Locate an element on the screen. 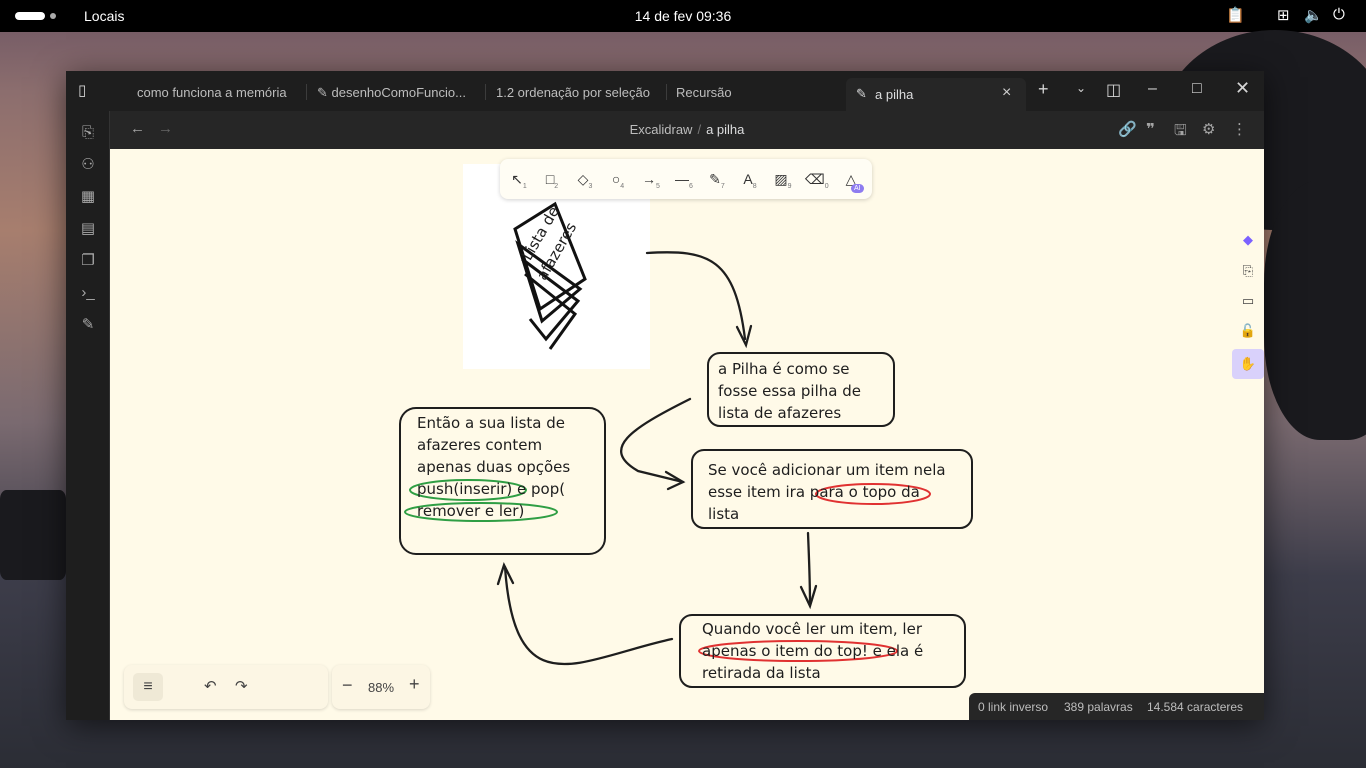  zoom-panel: − 88% + is located at coordinates (381, 687).